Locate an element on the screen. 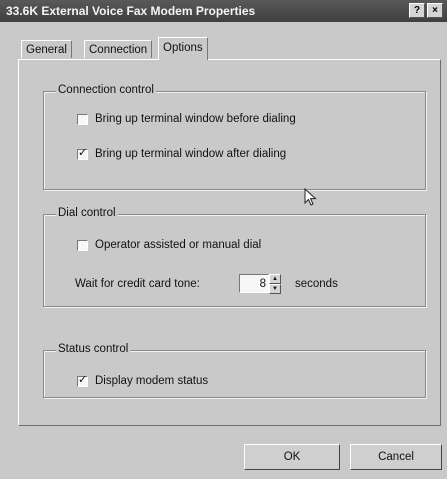 The height and width of the screenshot is (479, 447). wait-tone-input: 8 is located at coordinates (254, 283).